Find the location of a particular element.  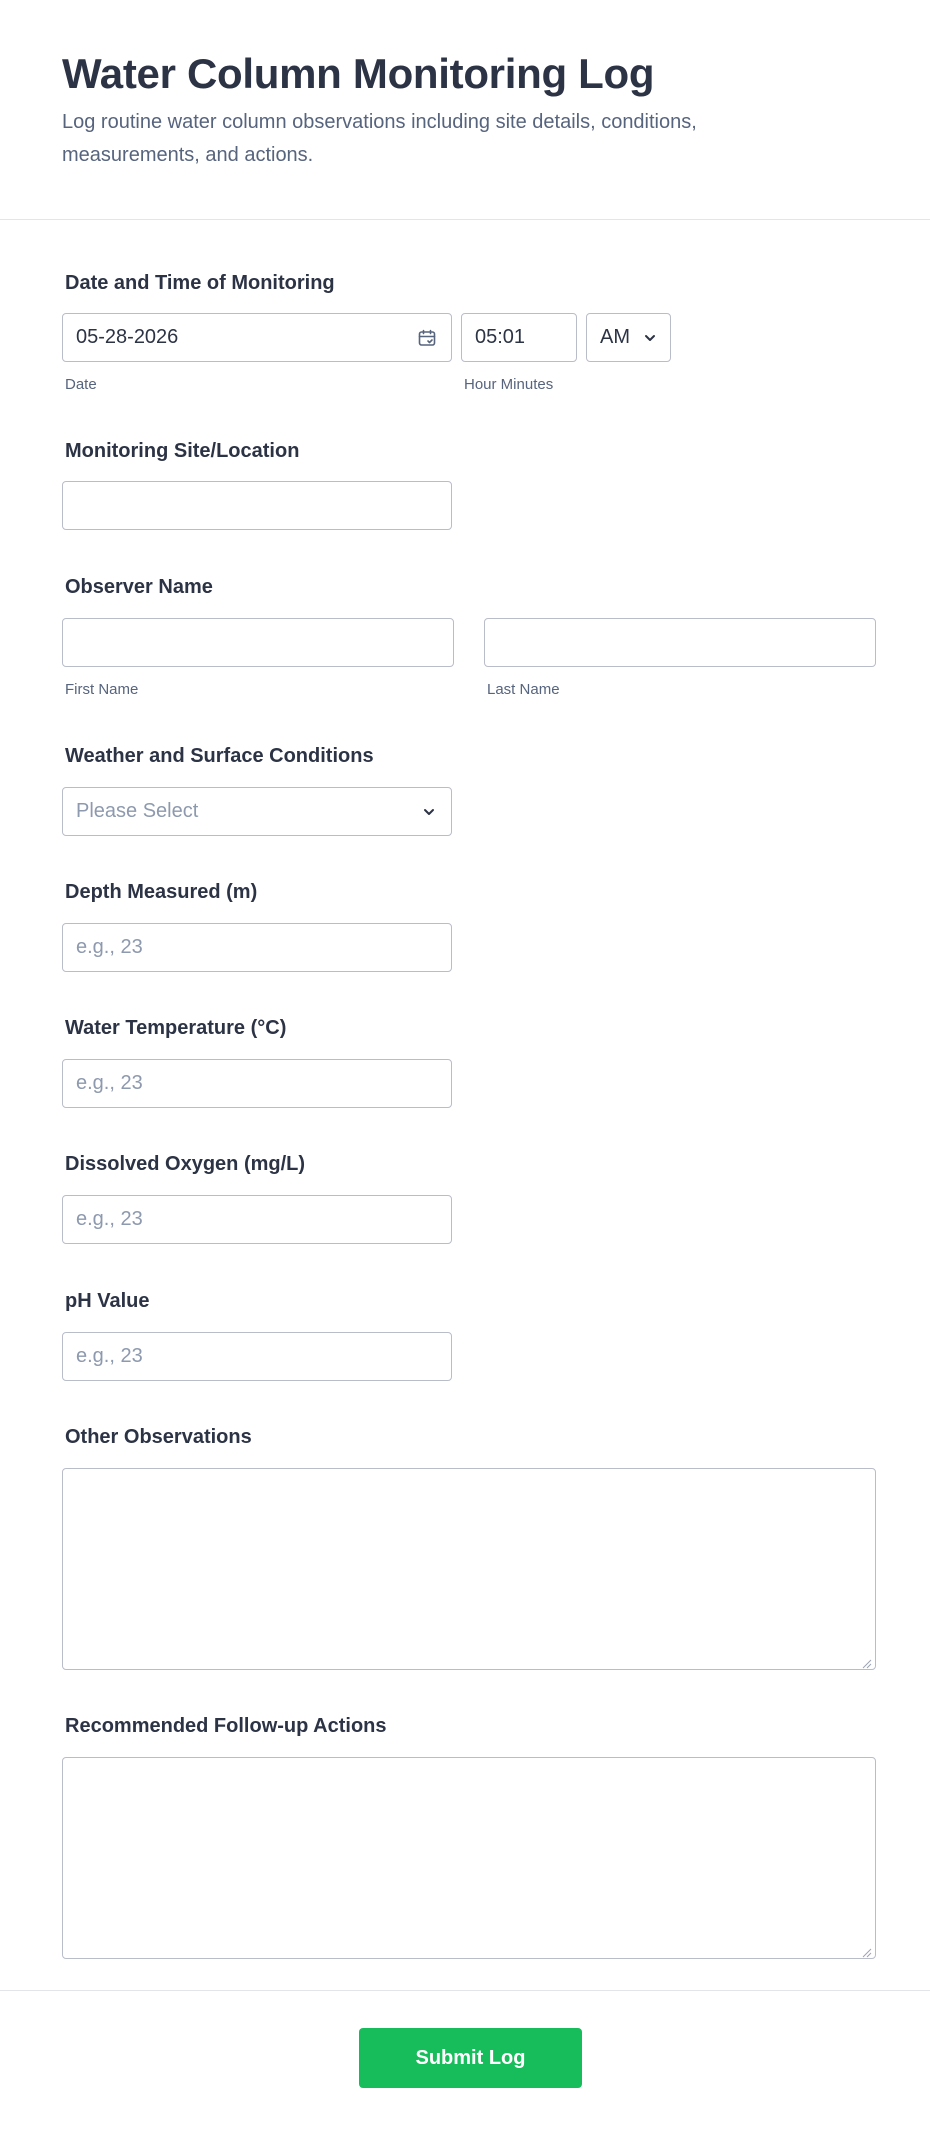

oxygen-label: Dissolved Oxygen (mg/L) is located at coordinates (185, 1164).